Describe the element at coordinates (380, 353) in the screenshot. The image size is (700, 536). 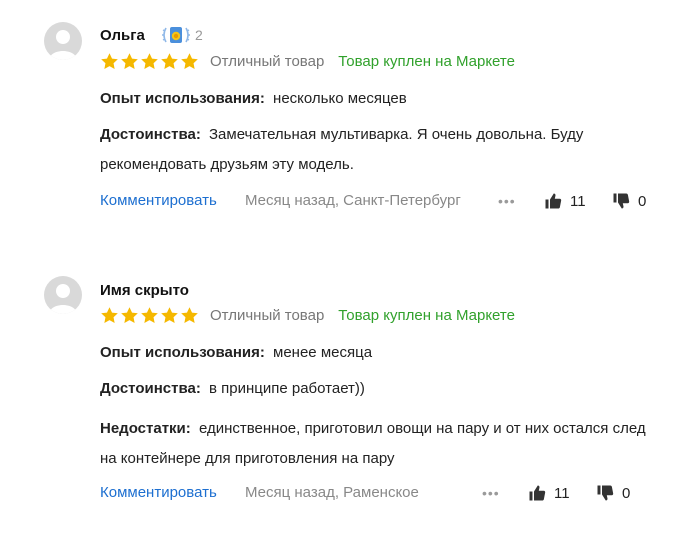
I see `experience-field: Опыт использования: менее месяца` at that location.